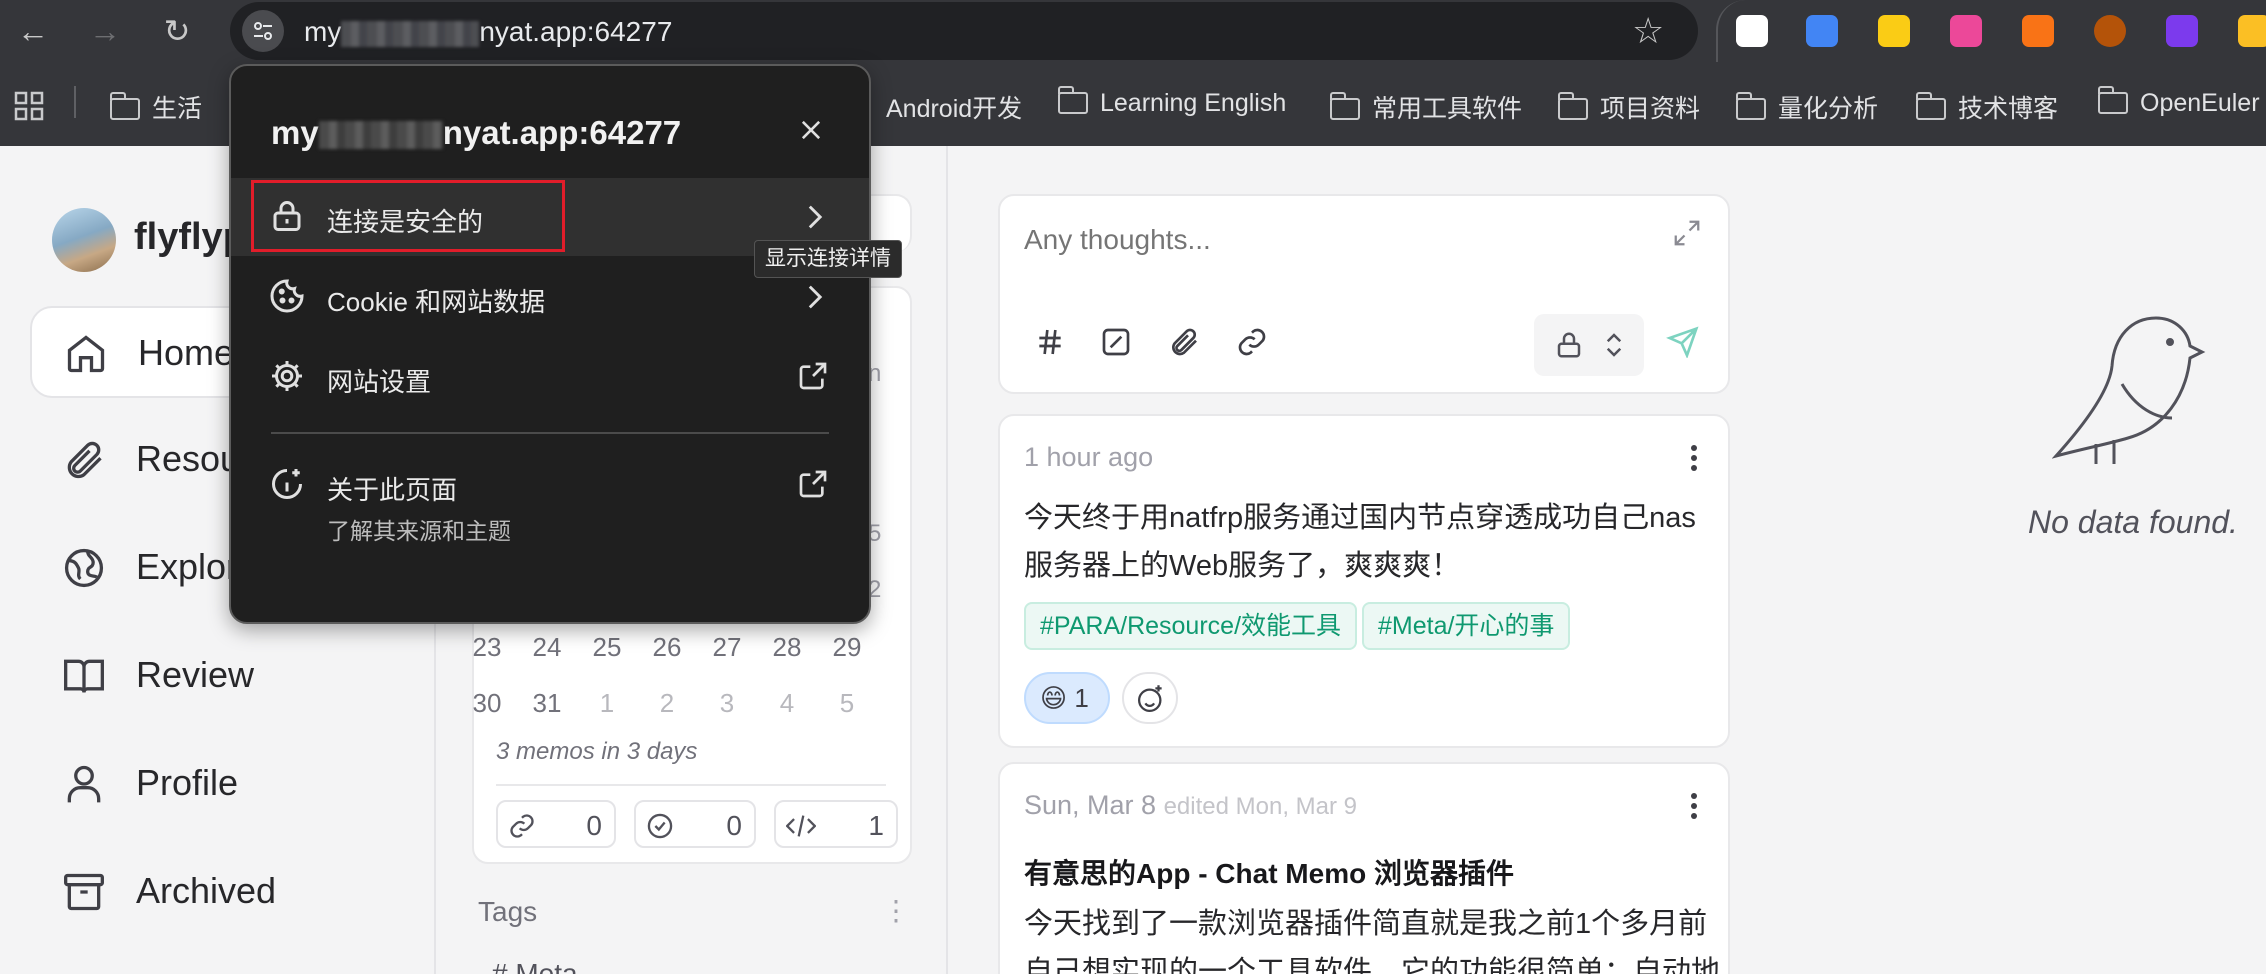 The width and height of the screenshot is (2266, 974). What do you see at coordinates (787, 652) in the screenshot?
I see `calendar-day: 28` at bounding box center [787, 652].